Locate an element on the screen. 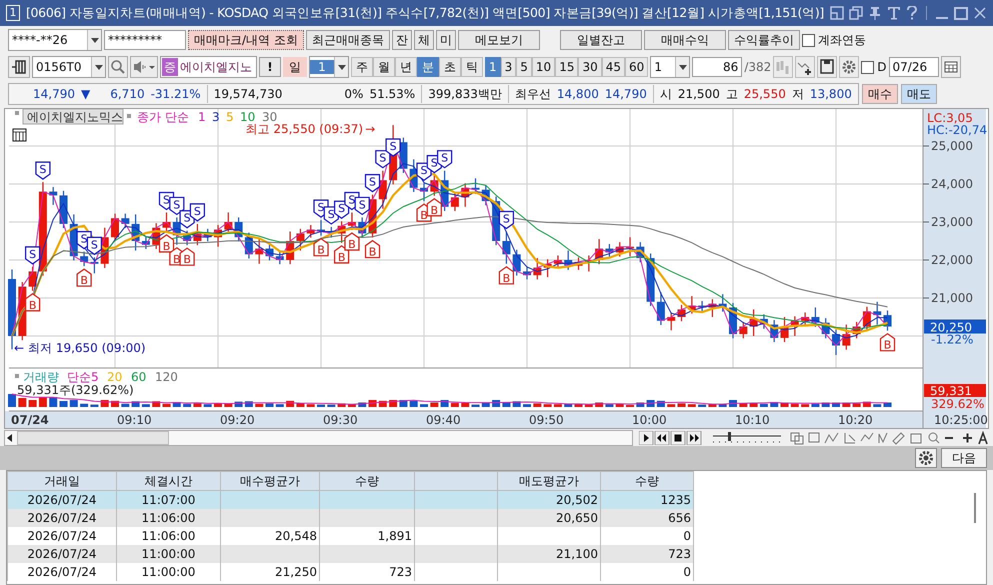 The image size is (993, 585). step-dropdown: 1 is located at coordinates (670, 67).